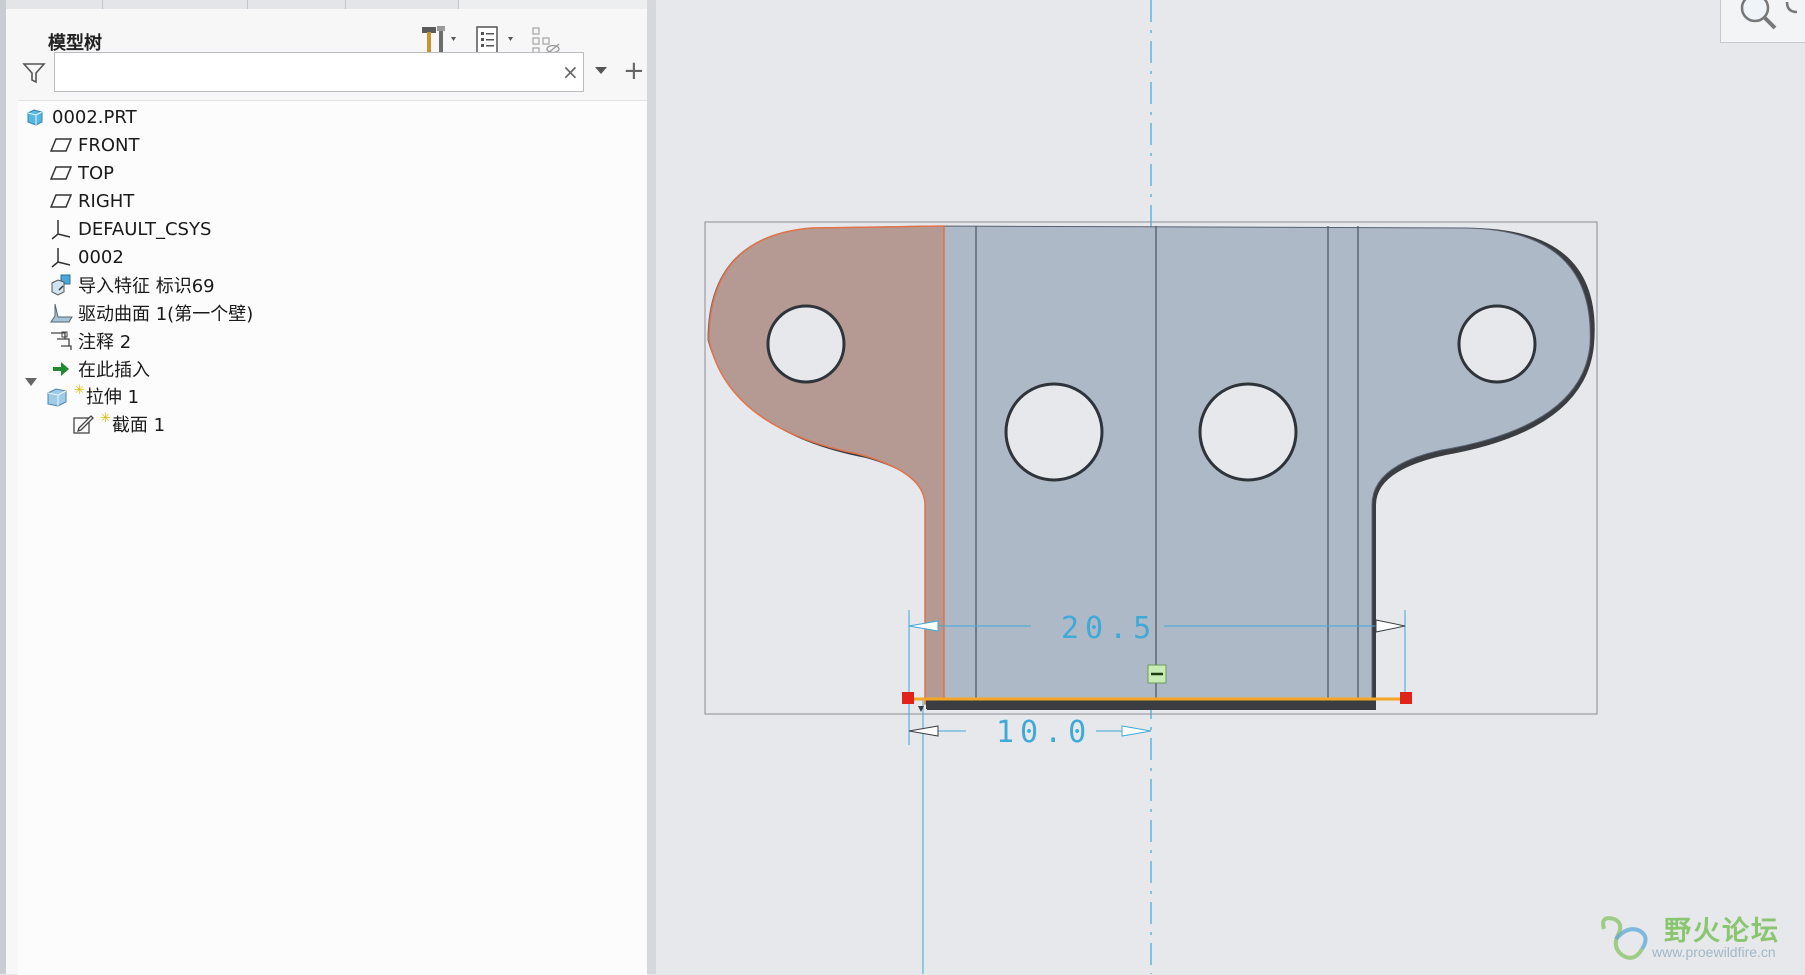 This screenshot has width=1805, height=975. I want to click on tree-item-label: 注释 2, so click(105, 342).